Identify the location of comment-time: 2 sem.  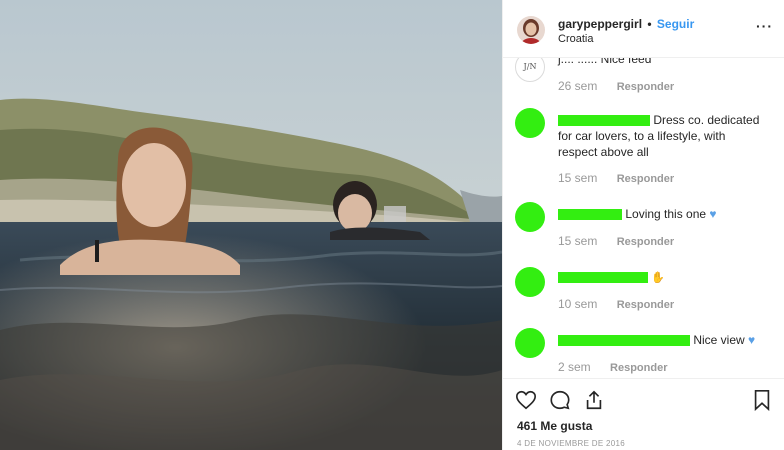
(574, 367).